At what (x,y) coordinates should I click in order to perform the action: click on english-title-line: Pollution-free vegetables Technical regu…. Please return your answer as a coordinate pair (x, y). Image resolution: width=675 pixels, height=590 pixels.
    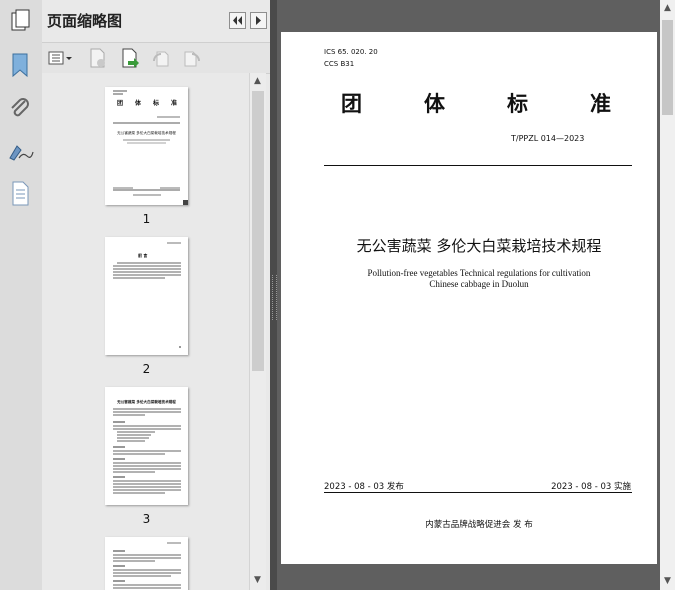
    Looking at the image, I should click on (479, 273).